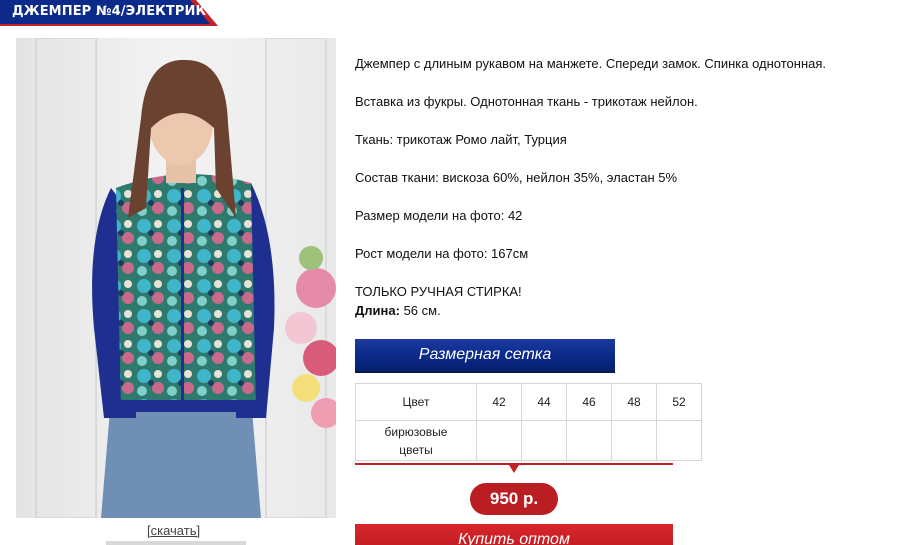 The image size is (901, 545). What do you see at coordinates (461, 139) in the screenshot?
I see `fabric-info: Ткань: трикотаж Ромо лайт, Турция` at bounding box center [461, 139].